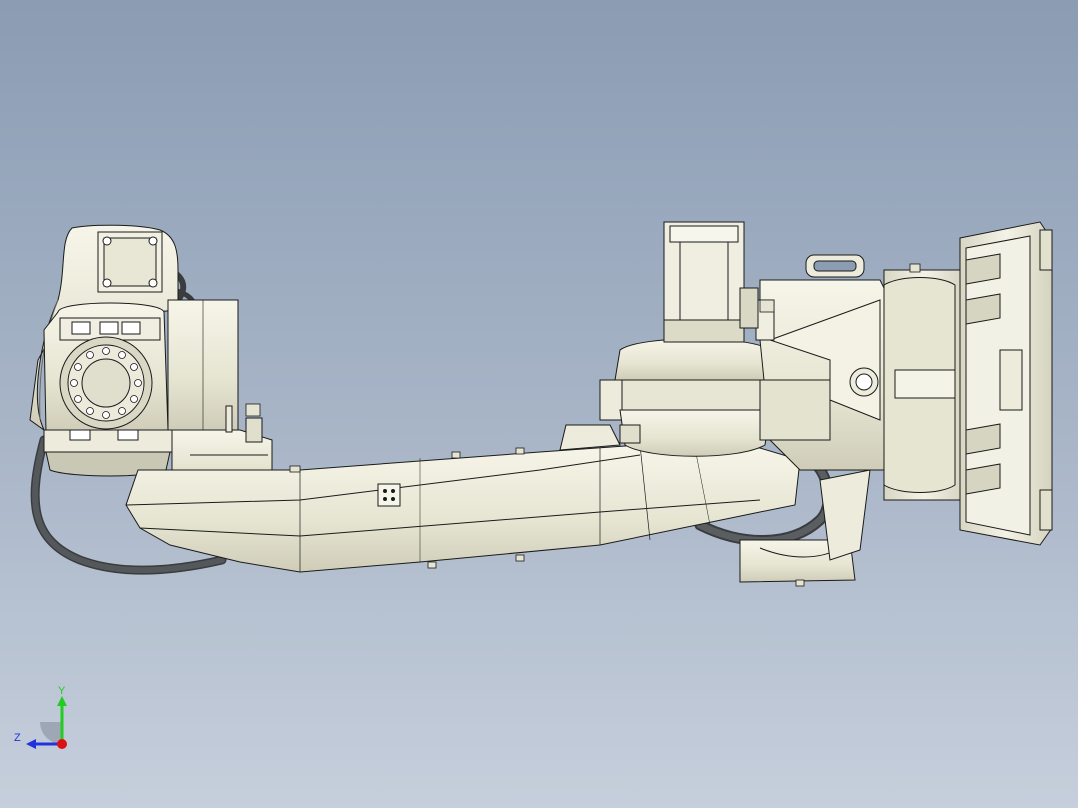 Image resolution: width=1078 pixels, height=808 pixels. Describe the element at coordinates (17, 738) in the screenshot. I see `z-axis-label: Z` at that location.